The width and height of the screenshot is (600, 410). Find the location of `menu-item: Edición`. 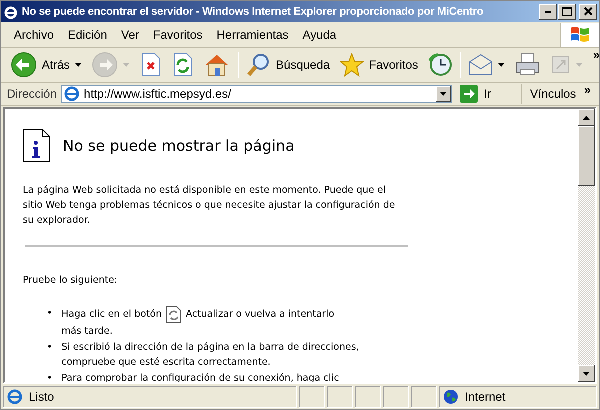

menu-item: Edición is located at coordinates (87, 35).